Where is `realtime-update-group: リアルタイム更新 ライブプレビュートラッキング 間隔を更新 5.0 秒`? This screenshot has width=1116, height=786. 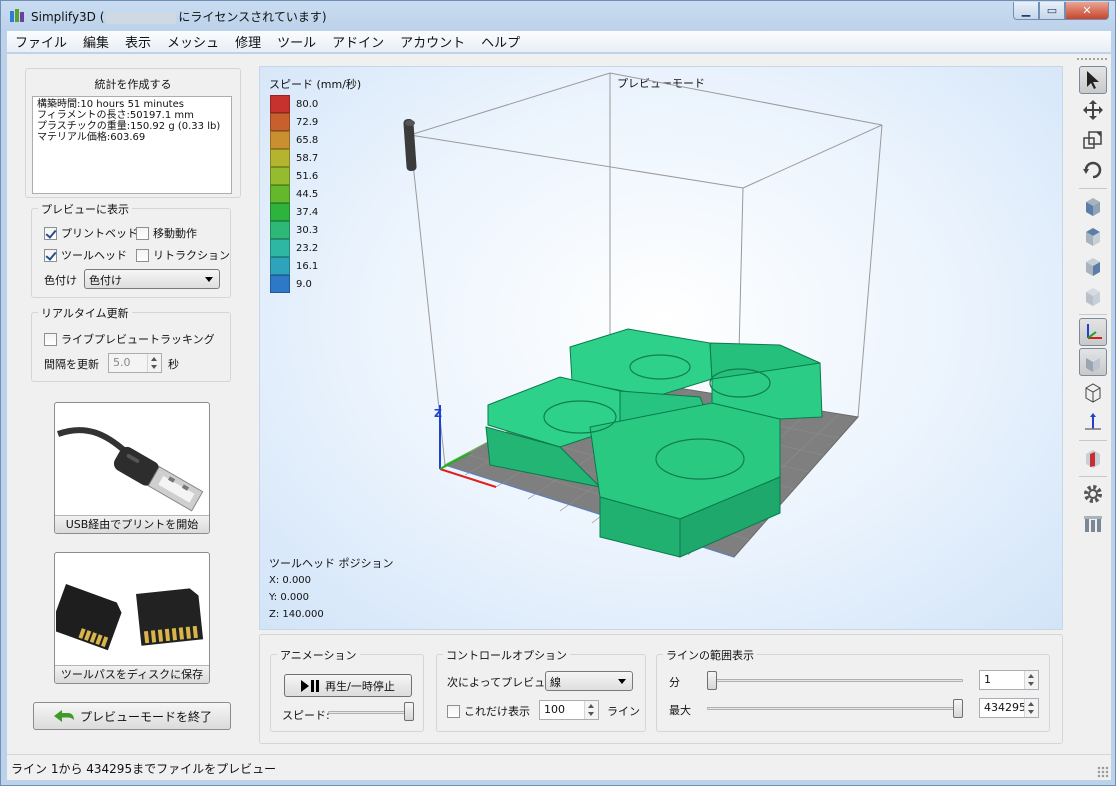 realtime-update-group: リアルタイム更新 ライブプレビュートラッキング 間隔を更新 5.0 秒 is located at coordinates (131, 343).